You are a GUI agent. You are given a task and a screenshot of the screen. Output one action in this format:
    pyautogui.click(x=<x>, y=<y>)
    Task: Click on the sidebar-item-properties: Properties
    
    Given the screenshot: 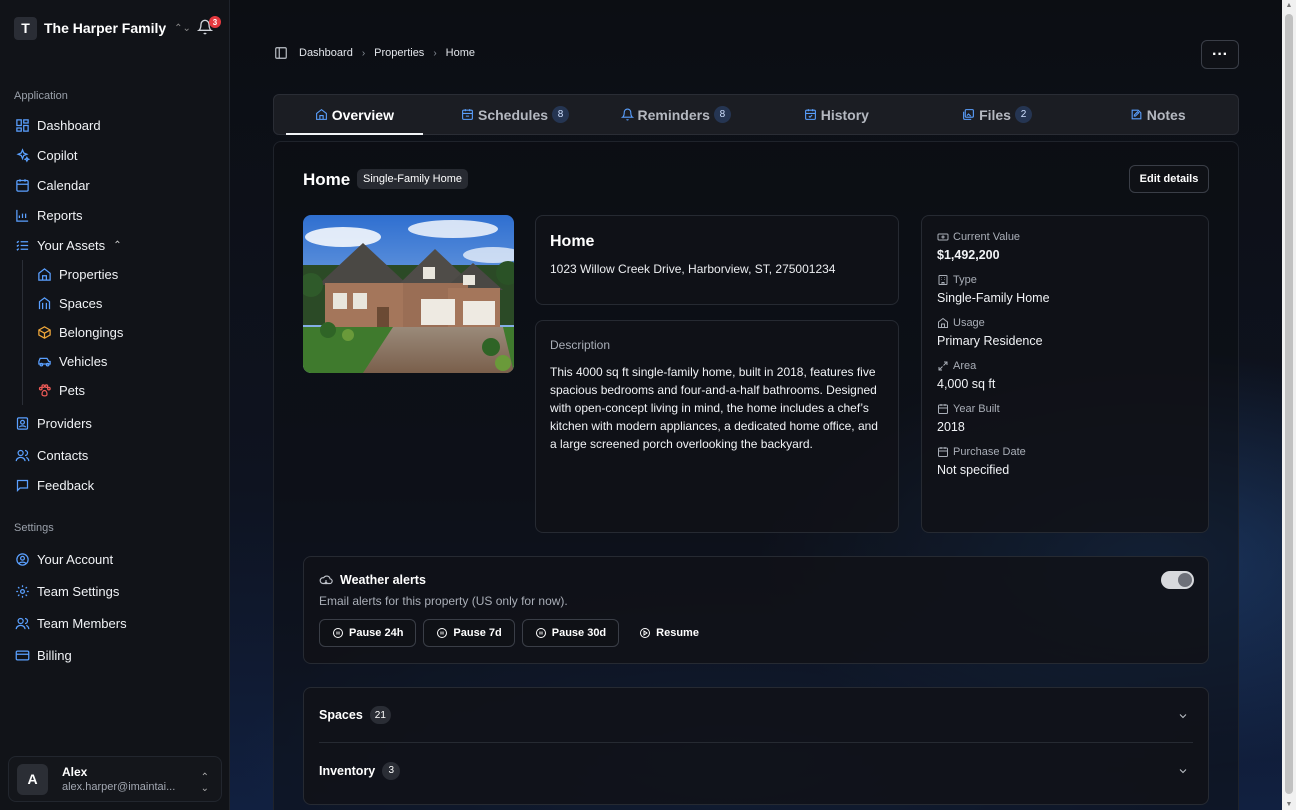 What is the action you would take?
    pyautogui.click(x=126, y=274)
    